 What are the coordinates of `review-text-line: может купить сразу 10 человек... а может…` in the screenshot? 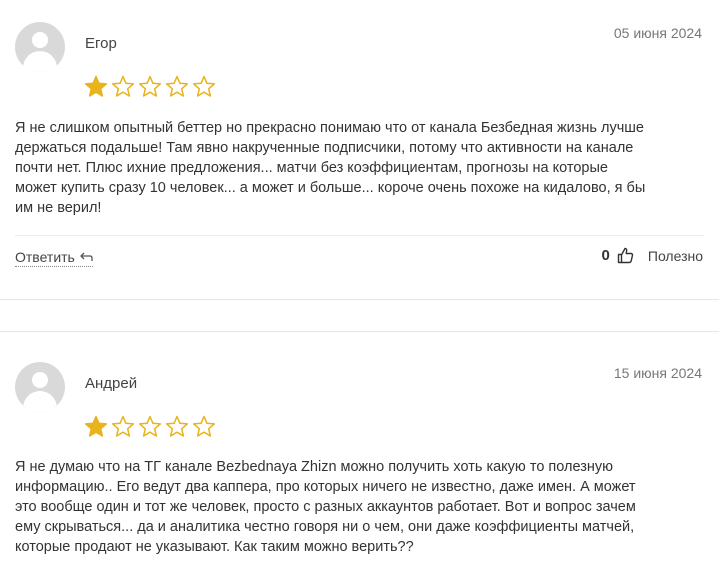 It's located at (330, 188).